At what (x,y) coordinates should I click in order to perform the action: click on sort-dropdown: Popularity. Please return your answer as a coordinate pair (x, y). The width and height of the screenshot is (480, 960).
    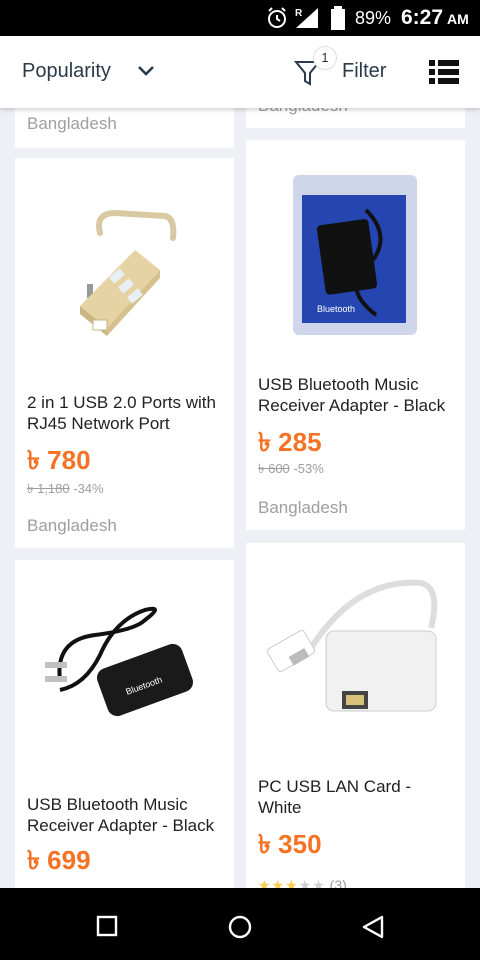
    Looking at the image, I should click on (66, 71).